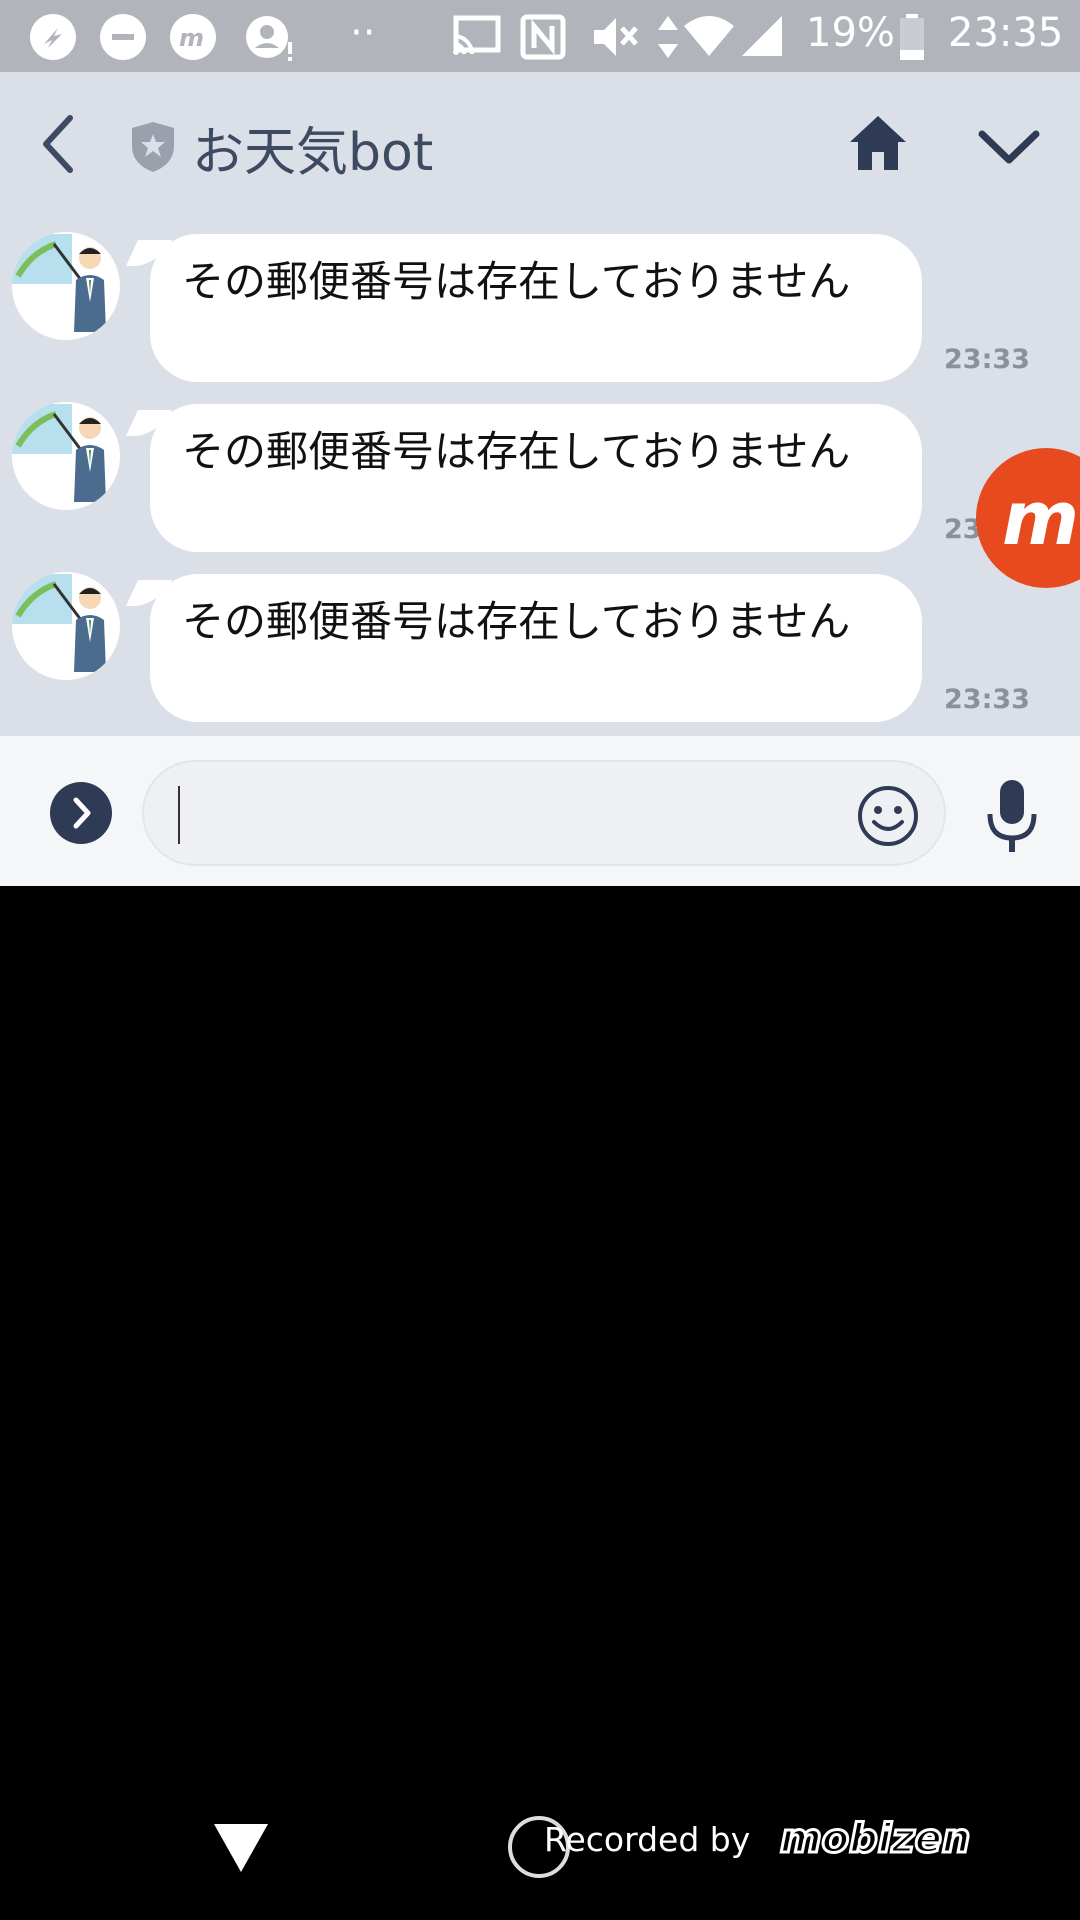  What do you see at coordinates (616, 39) in the screenshot?
I see `mute-icon` at bounding box center [616, 39].